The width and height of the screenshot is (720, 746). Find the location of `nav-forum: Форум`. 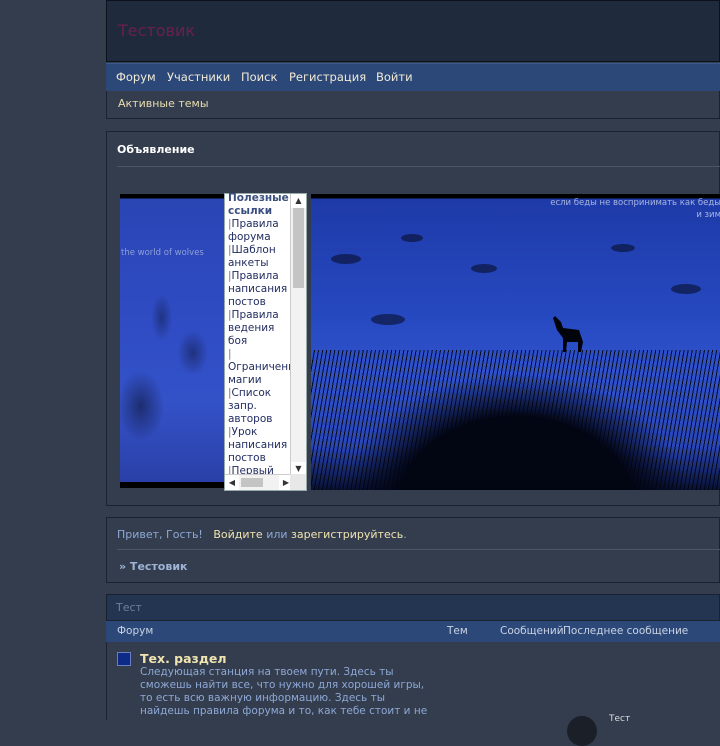

nav-forum: Форум is located at coordinates (136, 77).